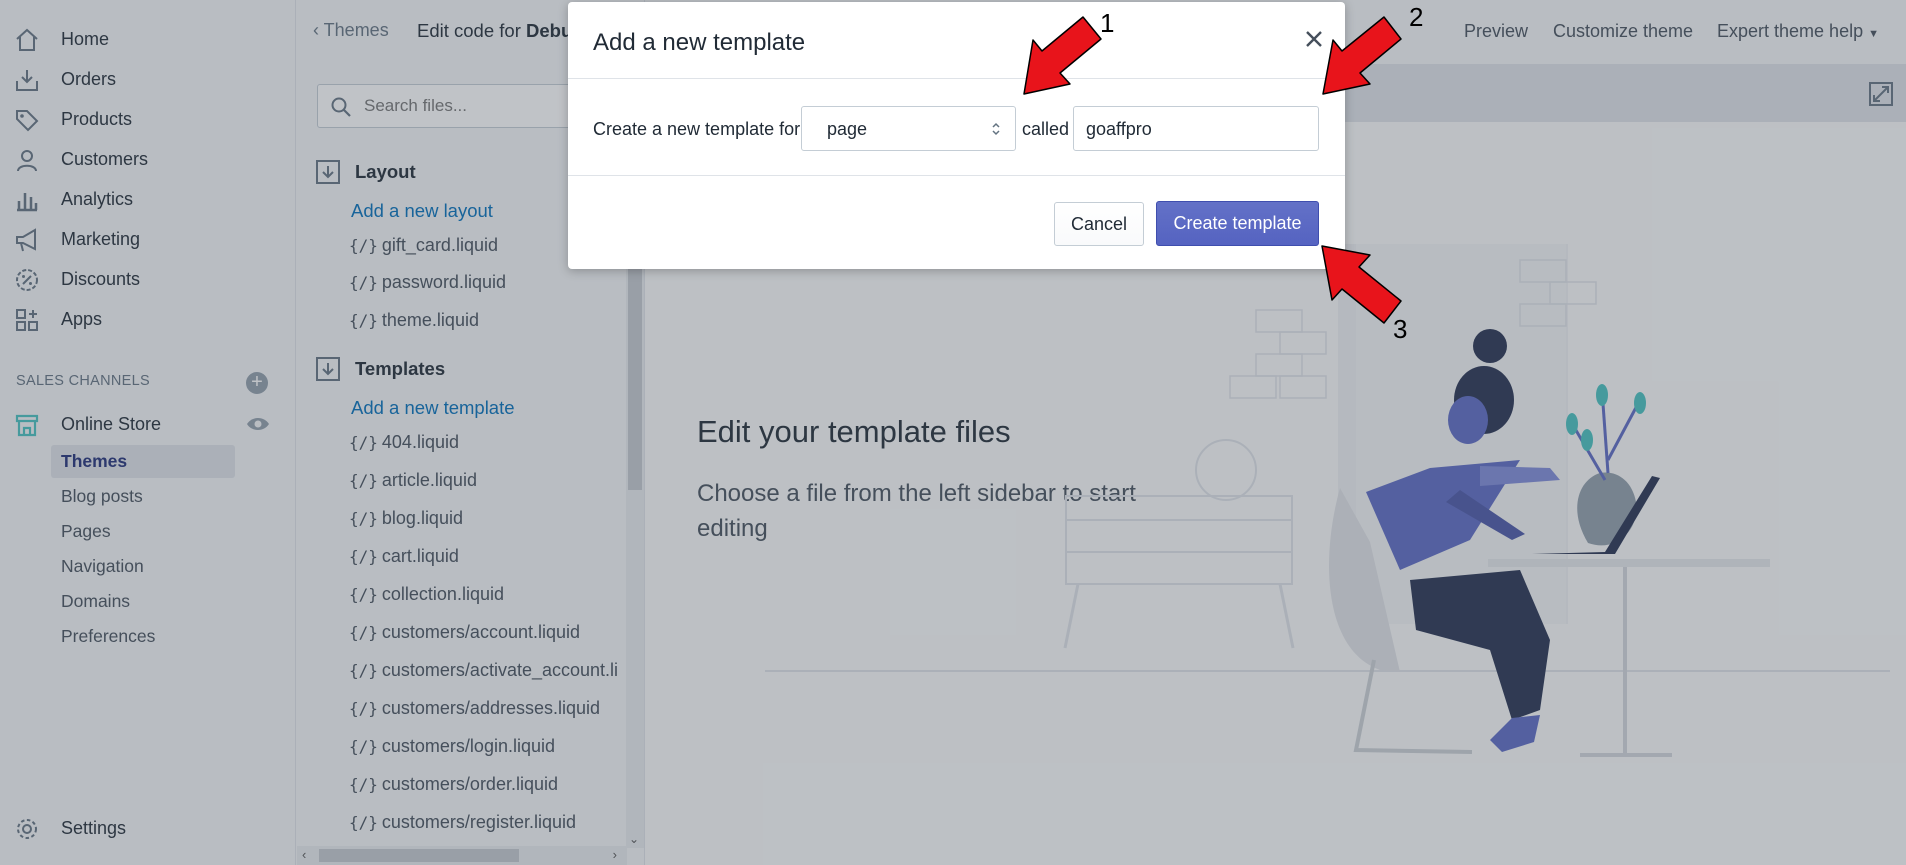 The image size is (1906, 865). I want to click on create-template-button: Create template, so click(1237, 223).